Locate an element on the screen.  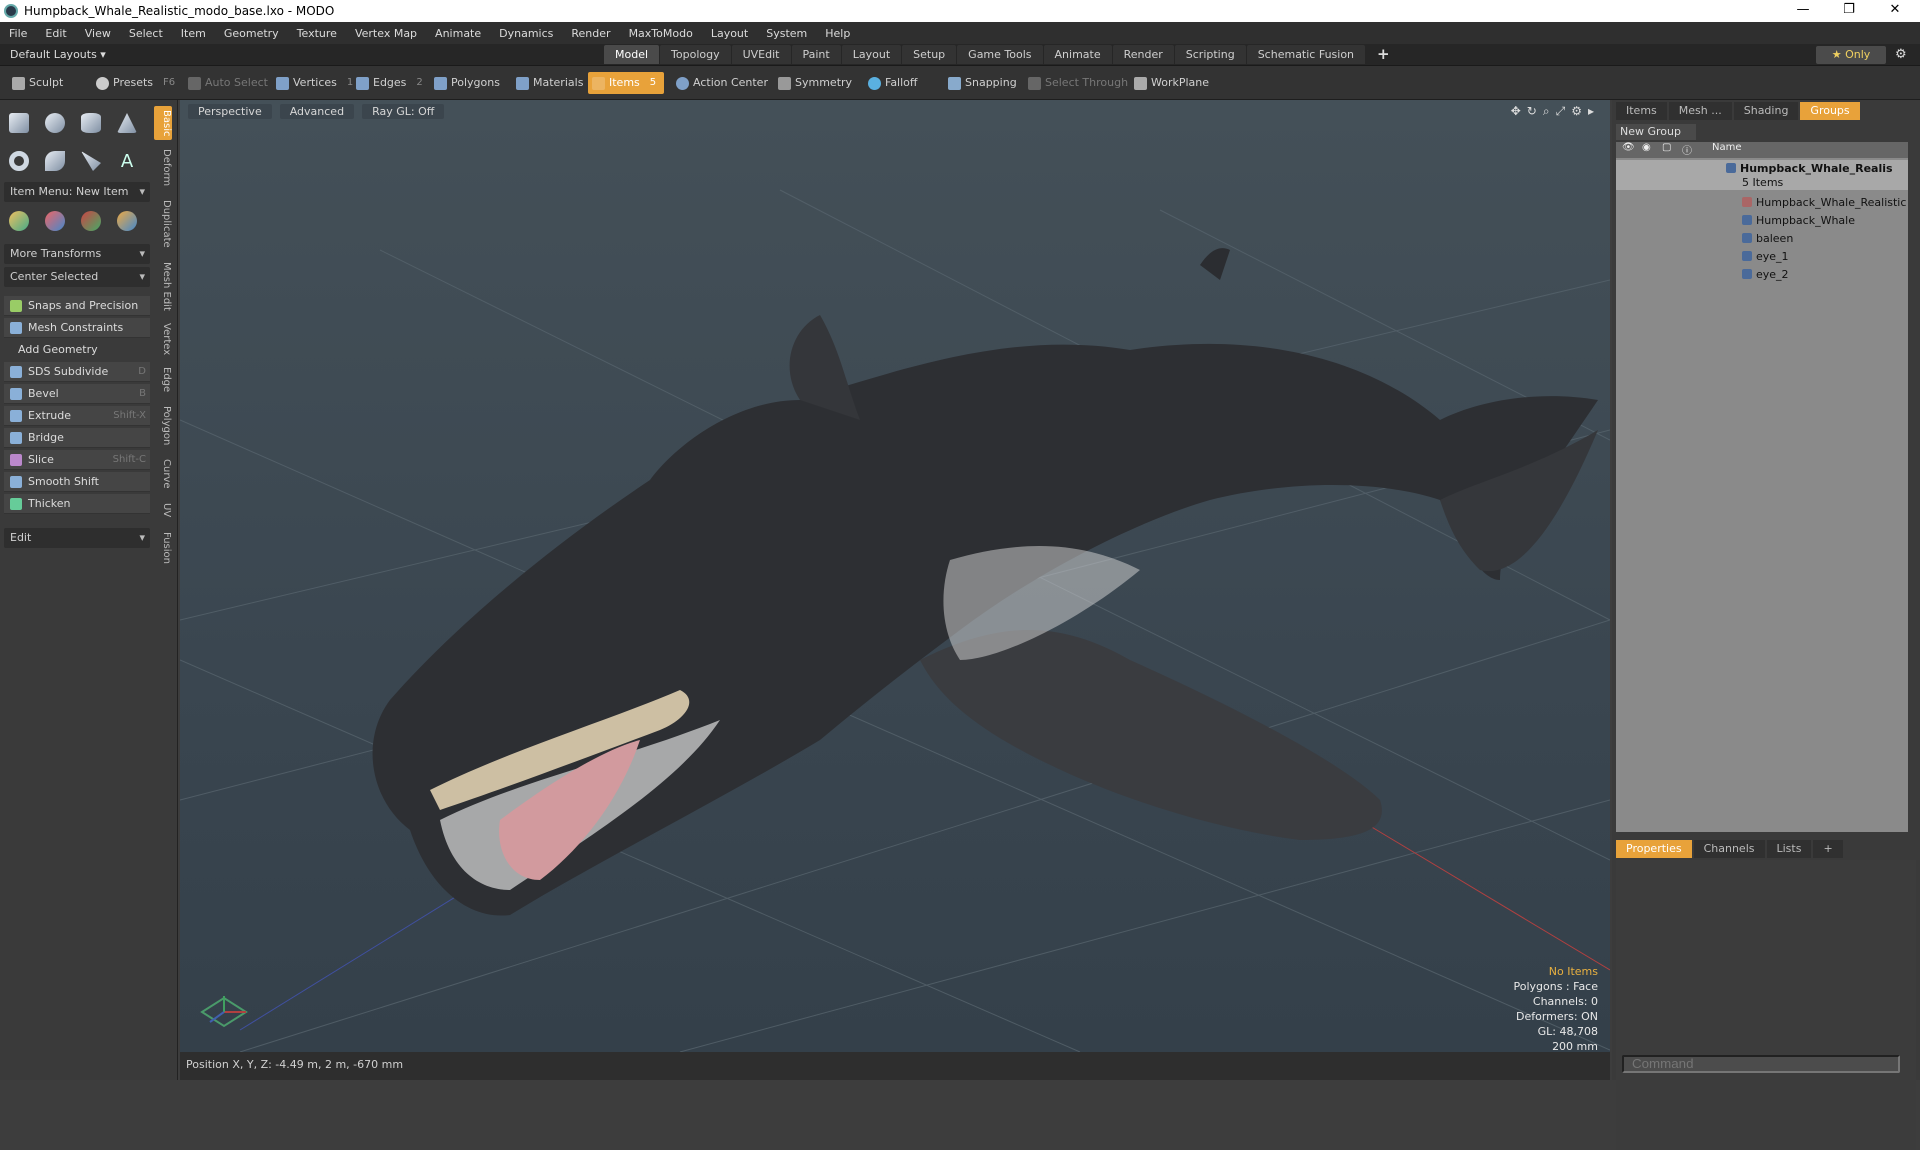
advanced-button: Advanced is located at coordinates (317, 111).